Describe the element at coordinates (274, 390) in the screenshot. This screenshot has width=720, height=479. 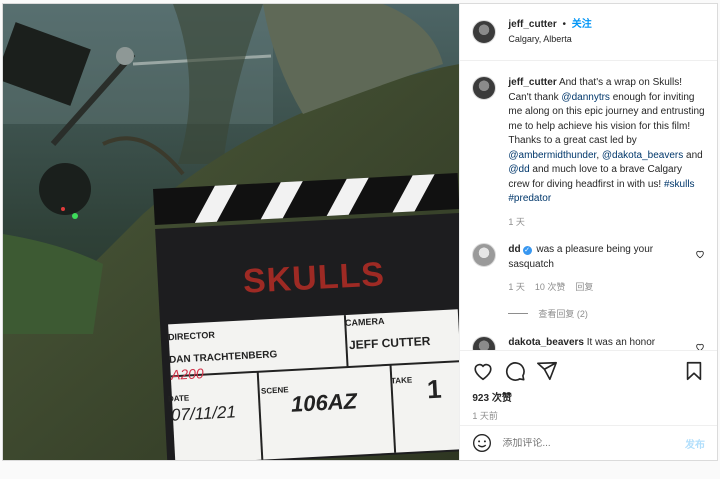
I see `slate-scene-label: SCENE` at that location.